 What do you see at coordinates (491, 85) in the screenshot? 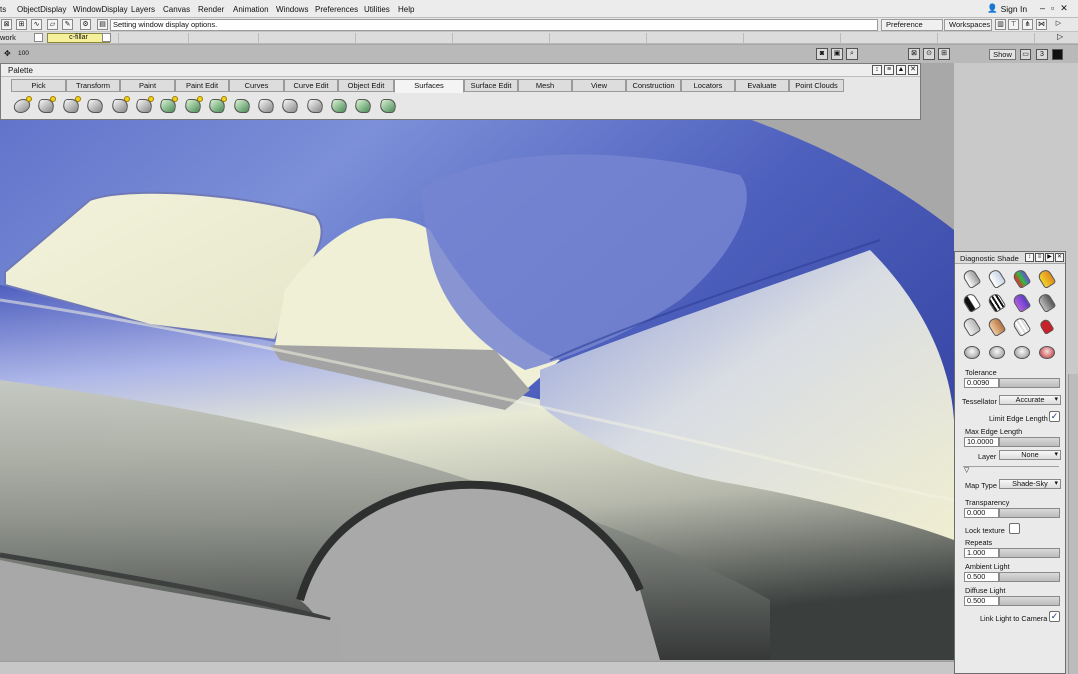
I see `tab-surface-edit: Surface Edit` at bounding box center [491, 85].